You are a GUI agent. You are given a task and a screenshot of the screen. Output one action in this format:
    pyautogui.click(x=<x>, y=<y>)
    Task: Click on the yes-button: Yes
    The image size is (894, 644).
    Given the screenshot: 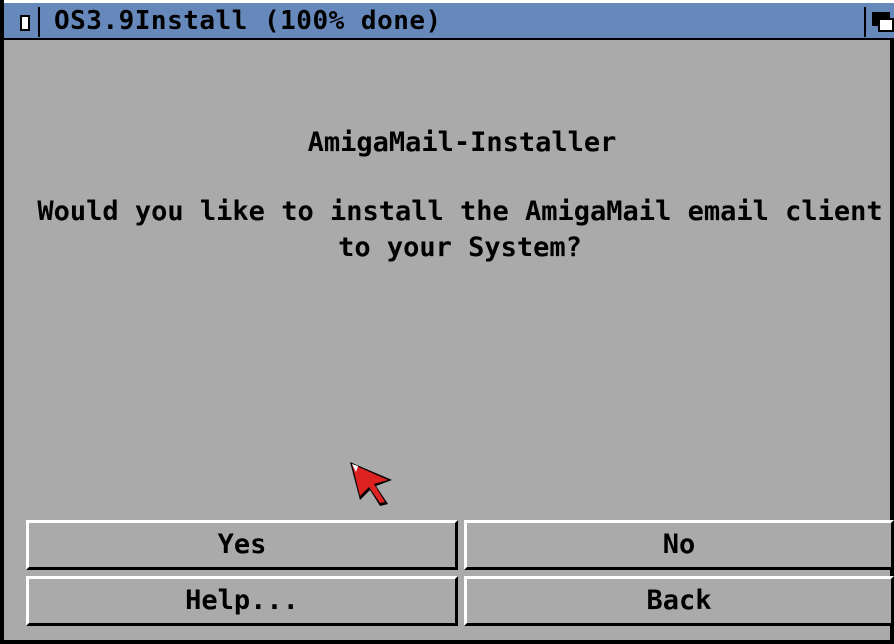 What is the action you would take?
    pyautogui.click(x=242, y=545)
    